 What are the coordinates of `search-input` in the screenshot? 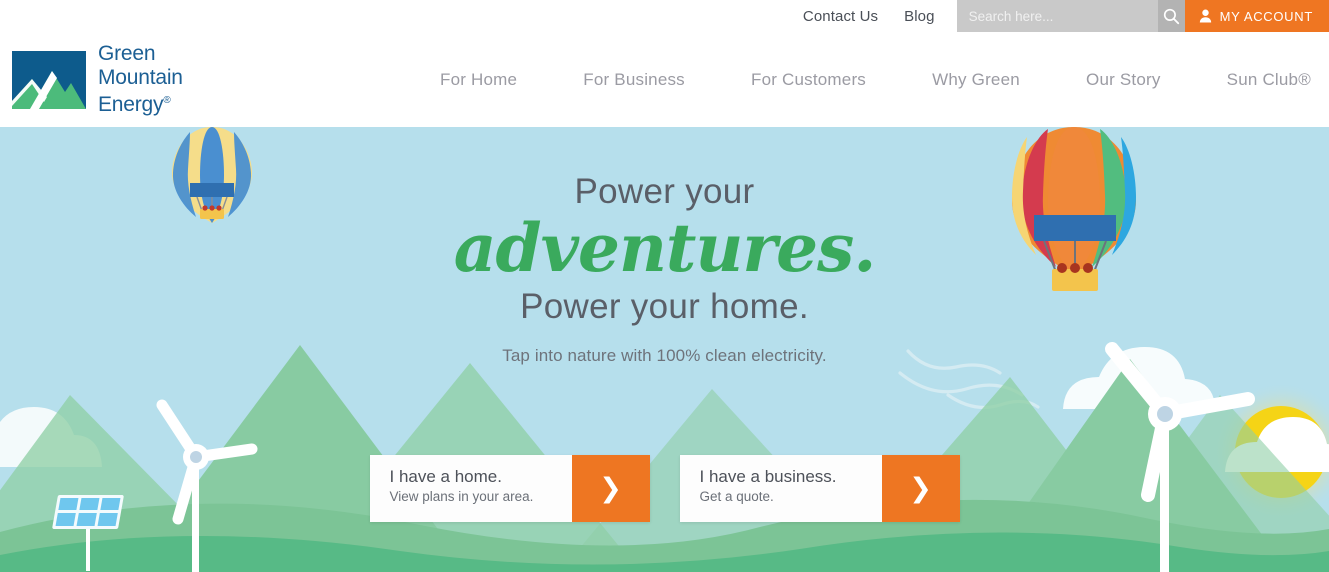 It's located at (1057, 16).